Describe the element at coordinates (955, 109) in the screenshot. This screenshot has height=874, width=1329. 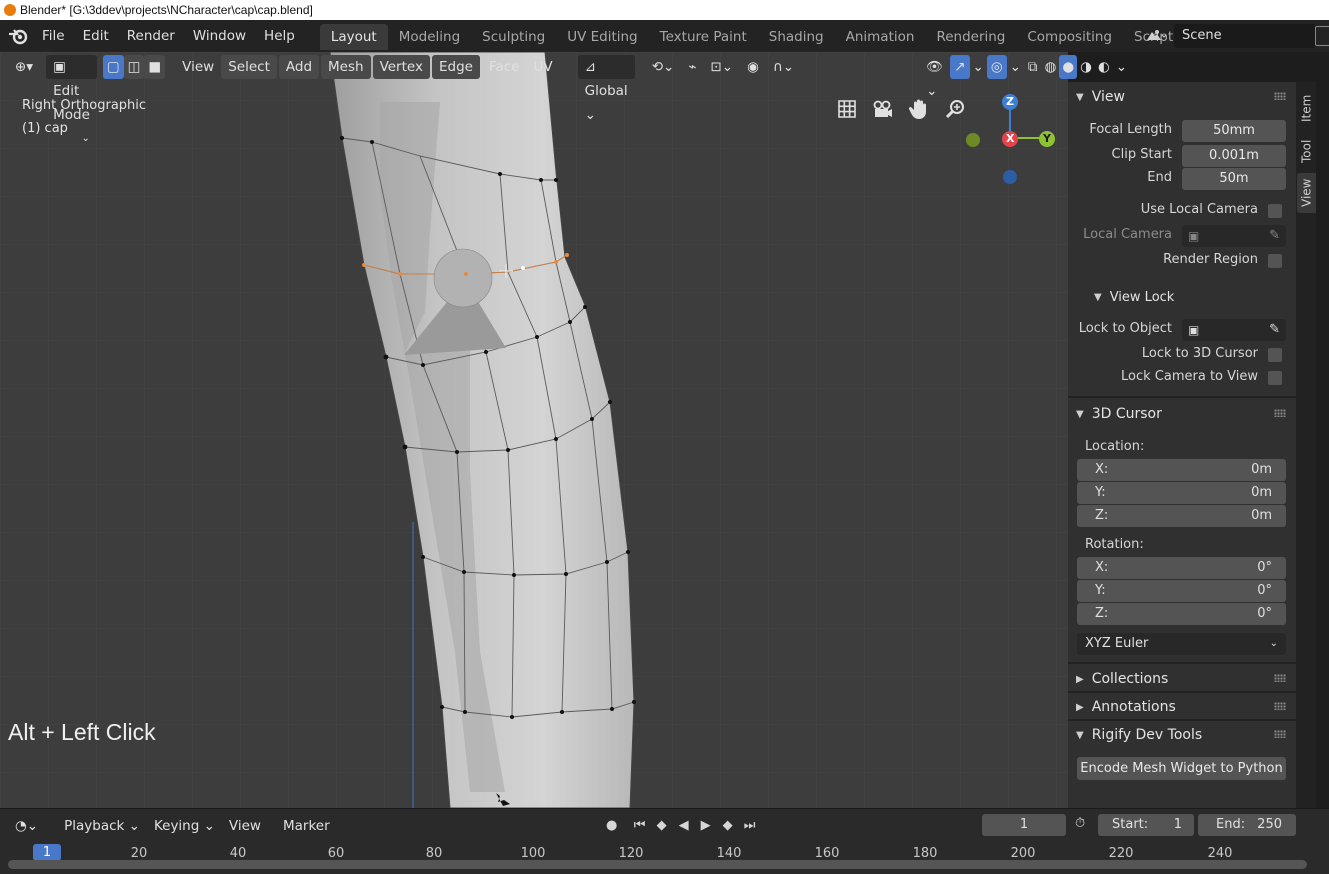
I see `zoom-icon` at that location.